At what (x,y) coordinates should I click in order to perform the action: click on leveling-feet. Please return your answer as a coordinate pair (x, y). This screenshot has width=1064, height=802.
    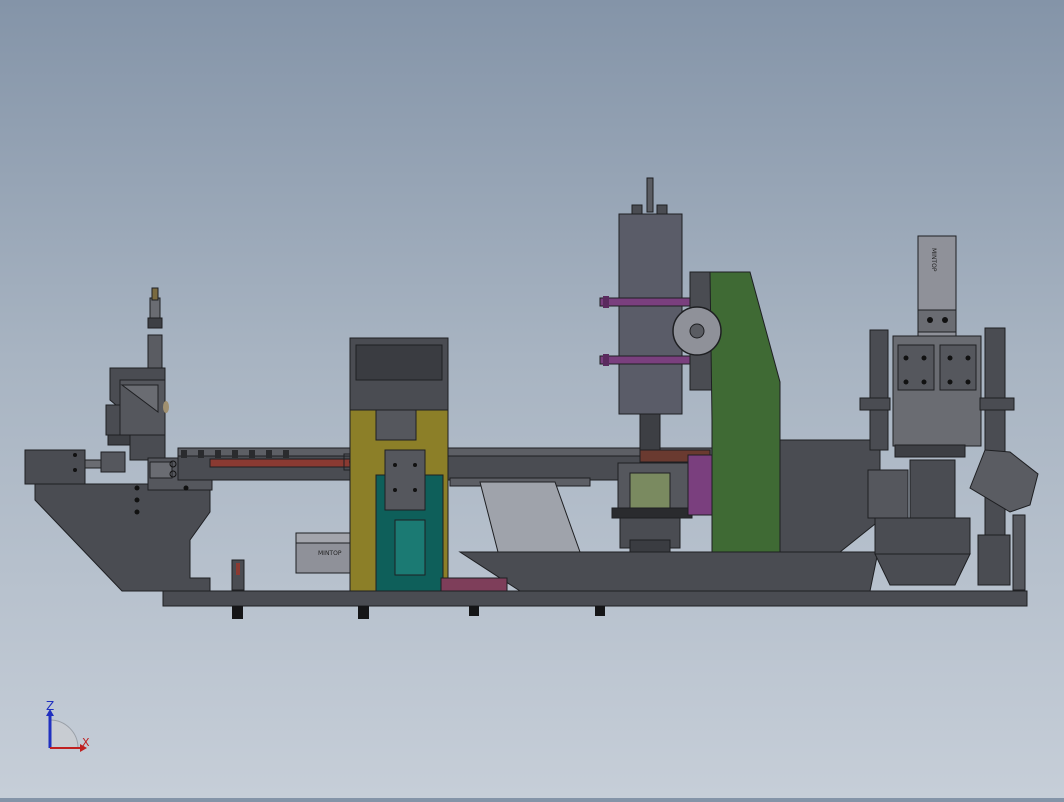
    Looking at the image, I should click on (418, 612).